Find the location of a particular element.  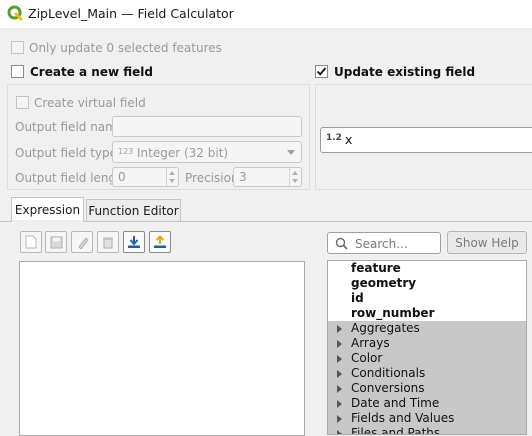

function-group: Aggregates is located at coordinates (427, 328).